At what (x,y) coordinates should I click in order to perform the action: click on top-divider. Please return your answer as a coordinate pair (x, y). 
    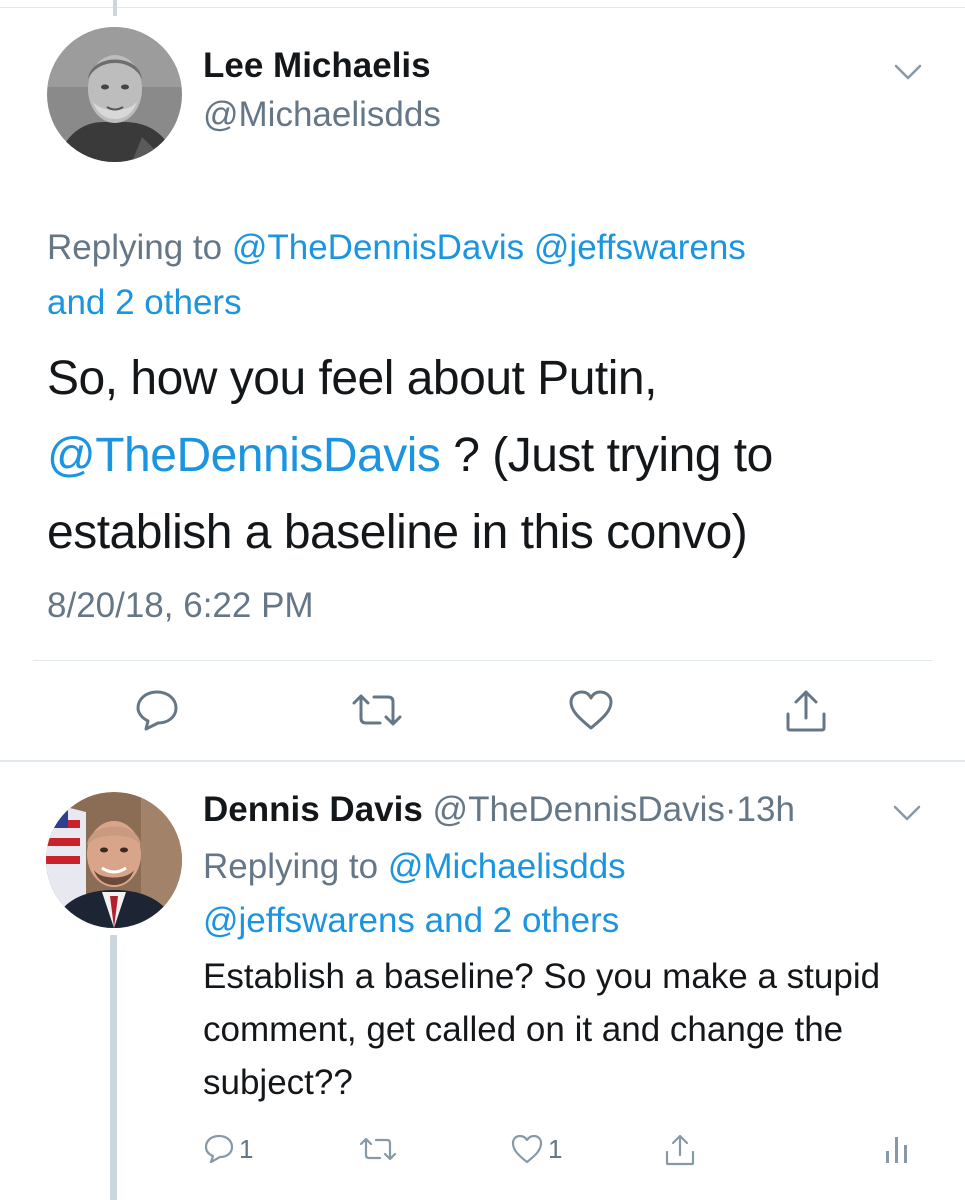
    Looking at the image, I should click on (482, 7).